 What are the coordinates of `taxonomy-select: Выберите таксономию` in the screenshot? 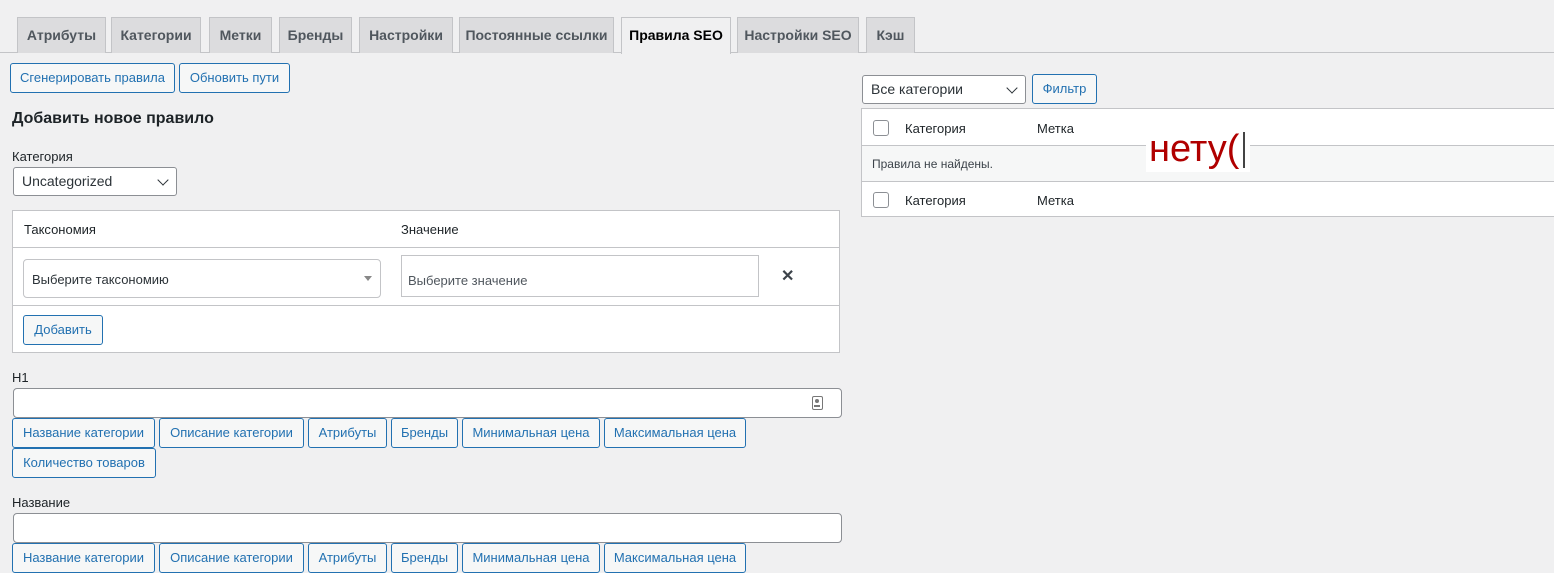 It's located at (202, 278).